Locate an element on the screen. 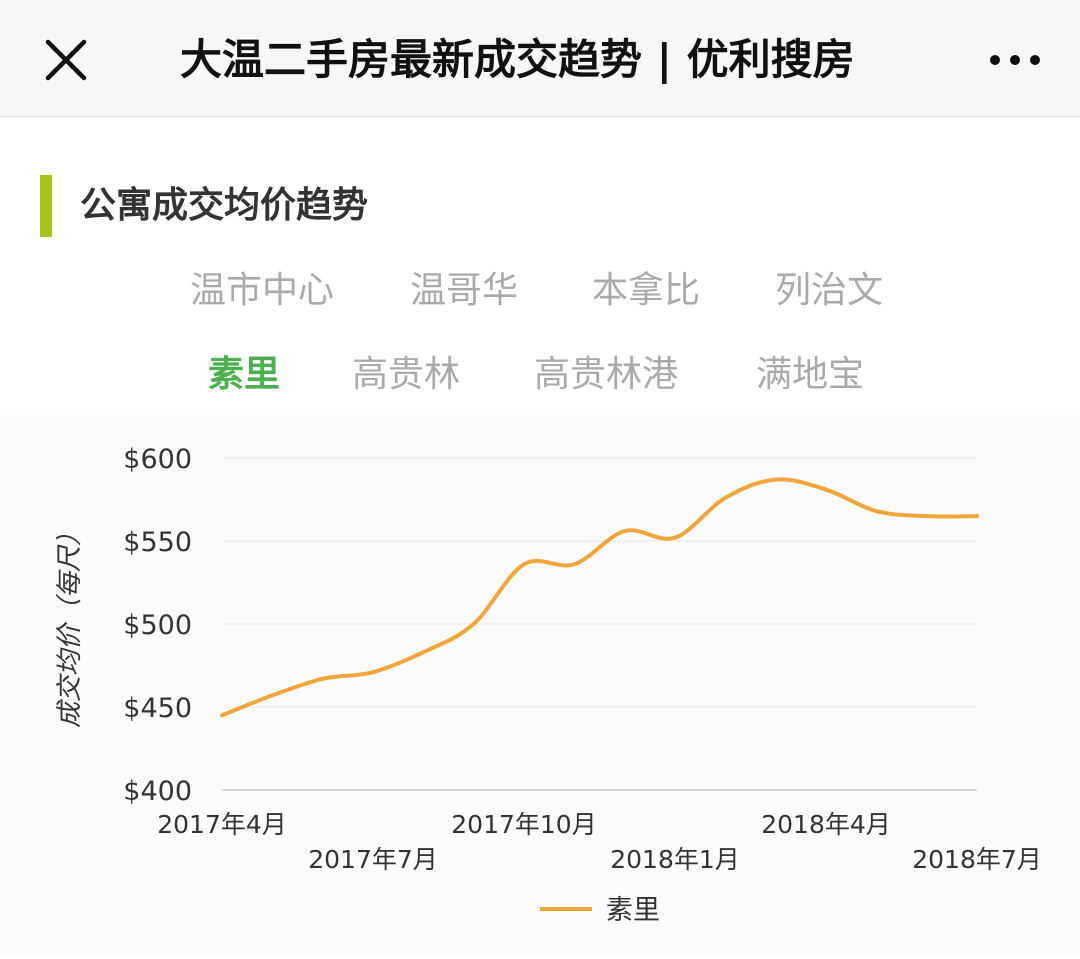 The width and height of the screenshot is (1080, 959). x-tick-label: 2017年10月 is located at coordinates (523, 824).